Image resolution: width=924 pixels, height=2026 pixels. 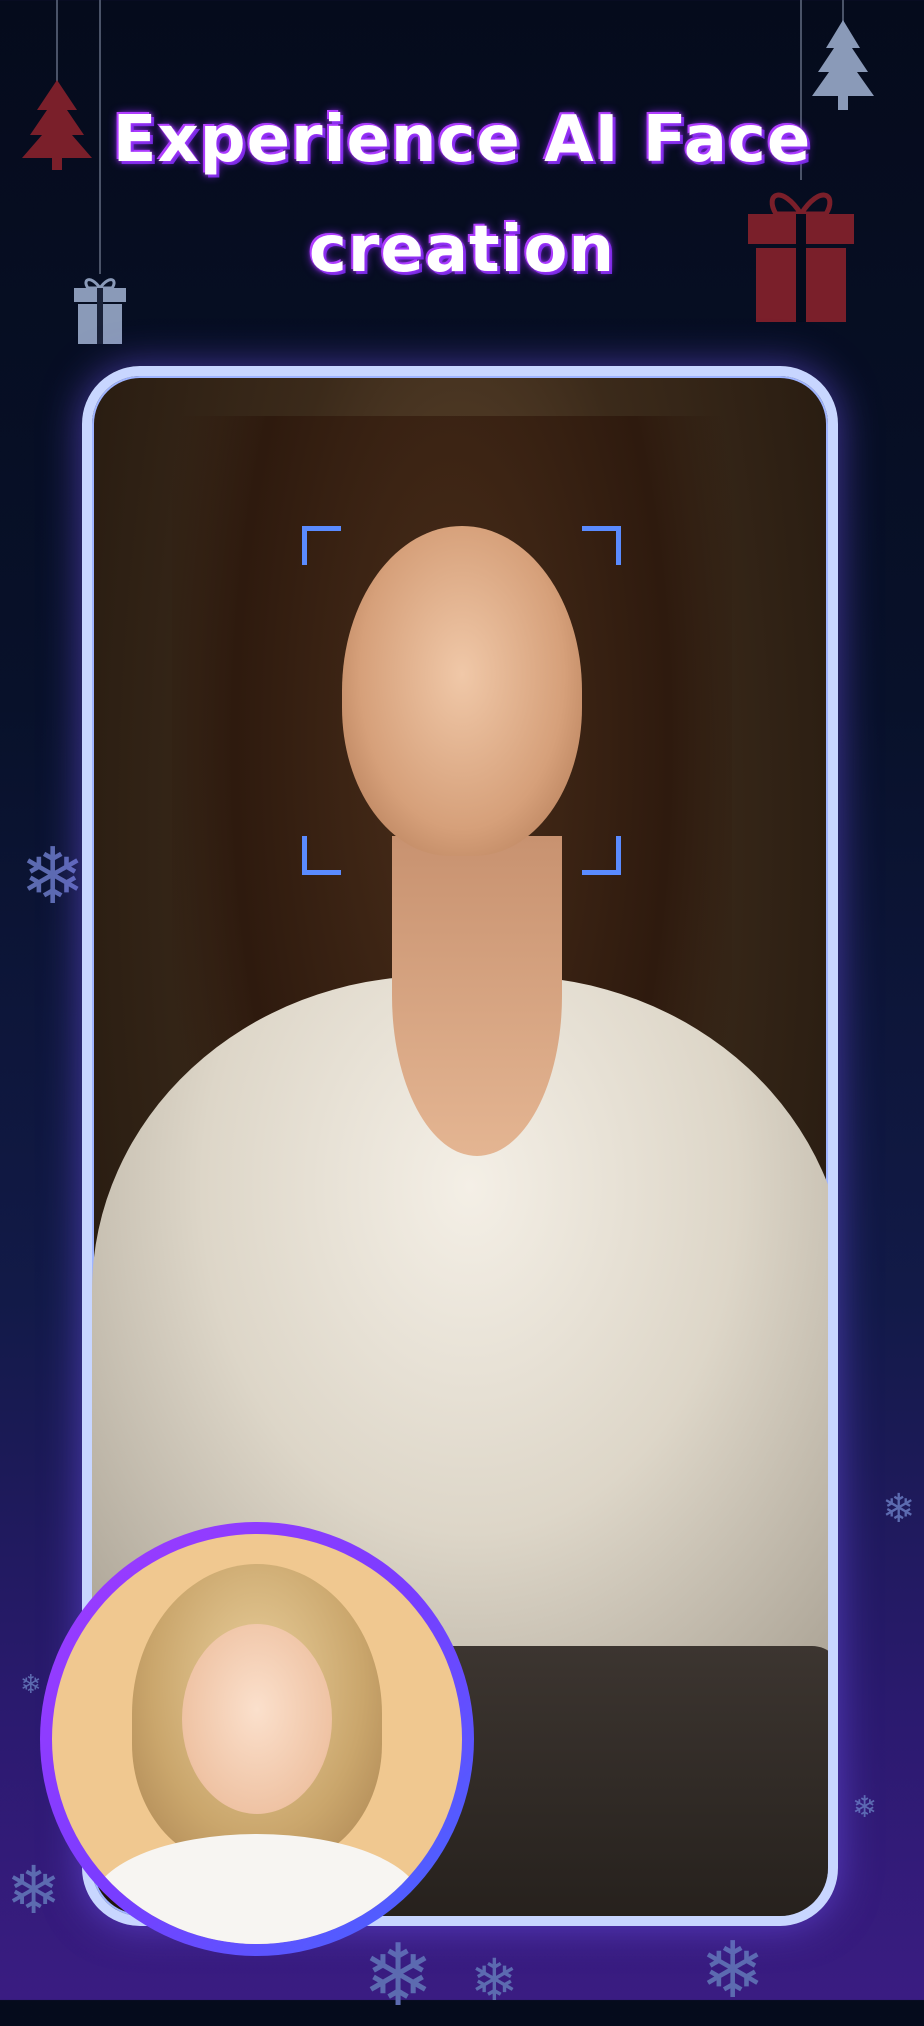 What do you see at coordinates (257, 1889) in the screenshot?
I see `source-photo-shirt` at bounding box center [257, 1889].